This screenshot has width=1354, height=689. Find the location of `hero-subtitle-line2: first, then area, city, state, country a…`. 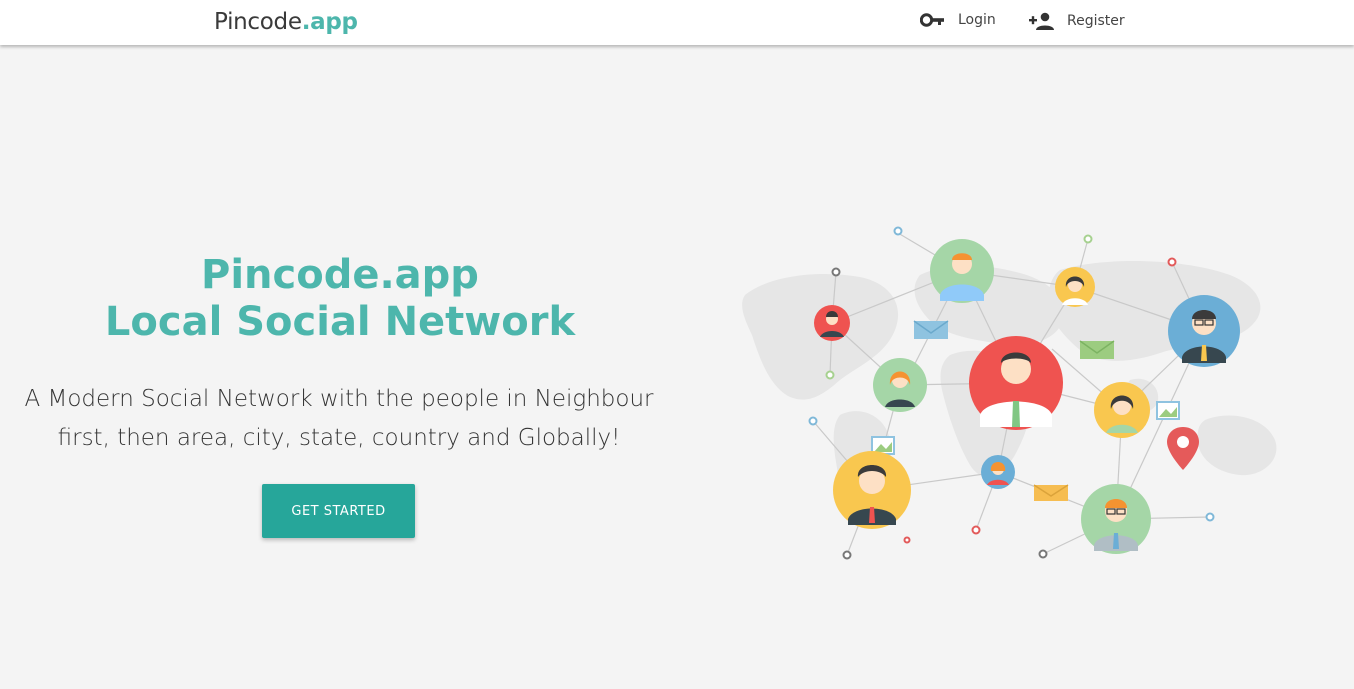

hero-subtitle-line2: first, then area, city, state, country a… is located at coordinates (339, 438).